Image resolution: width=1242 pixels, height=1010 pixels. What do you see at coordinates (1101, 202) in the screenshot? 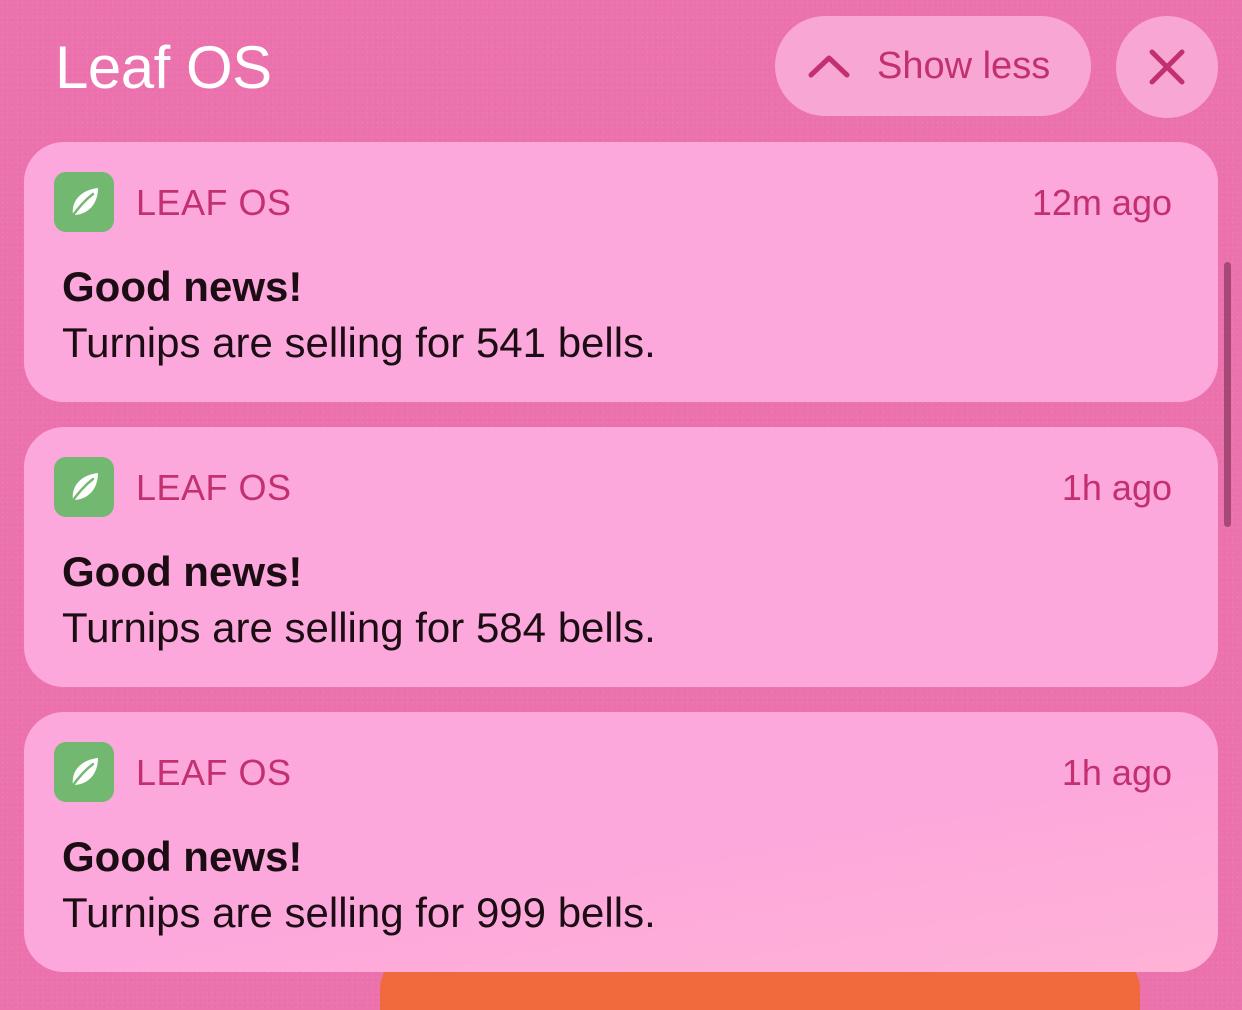
I see `notification-time: 12m ago` at bounding box center [1101, 202].